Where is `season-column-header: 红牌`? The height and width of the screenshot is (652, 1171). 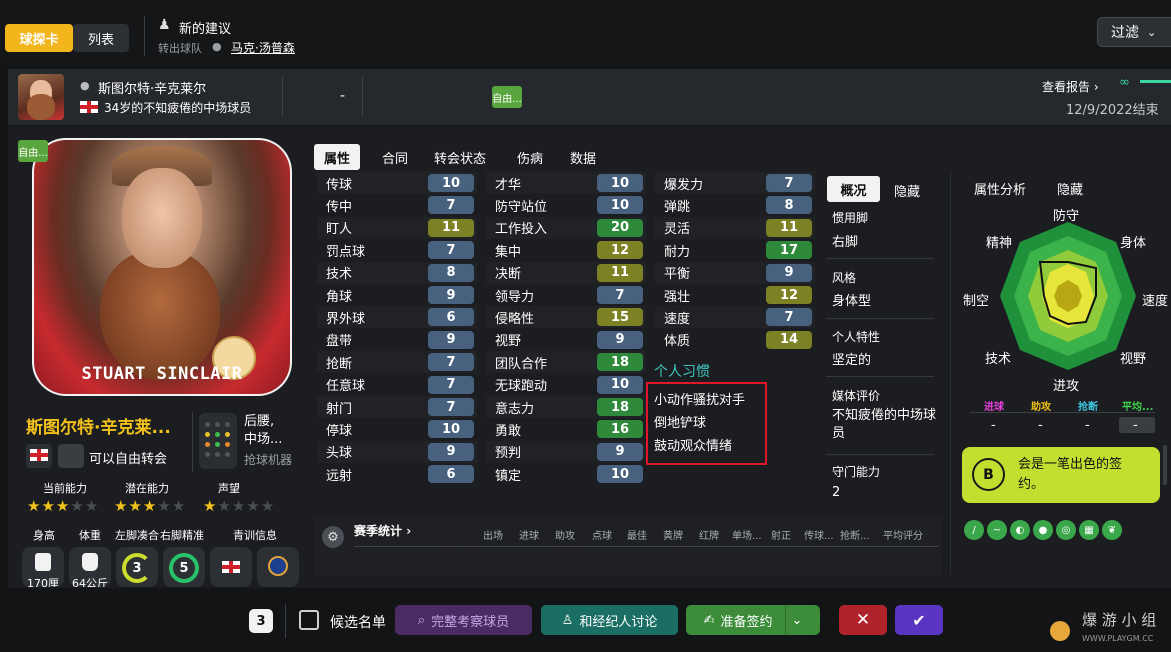
season-column-header: 红牌 is located at coordinates (709, 536).